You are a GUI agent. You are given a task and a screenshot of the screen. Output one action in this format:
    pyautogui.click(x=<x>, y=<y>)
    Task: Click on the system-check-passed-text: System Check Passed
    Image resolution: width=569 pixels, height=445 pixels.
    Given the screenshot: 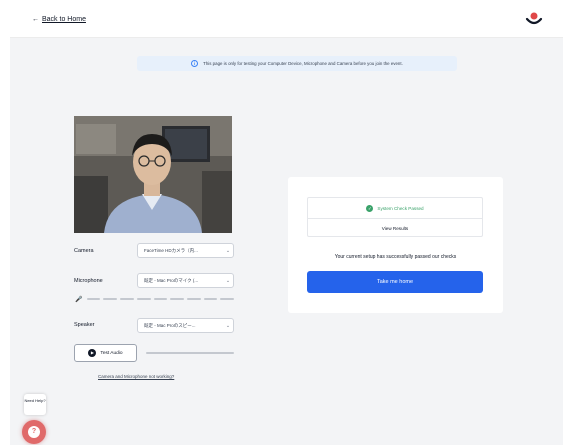 What is the action you would take?
    pyautogui.click(x=400, y=208)
    